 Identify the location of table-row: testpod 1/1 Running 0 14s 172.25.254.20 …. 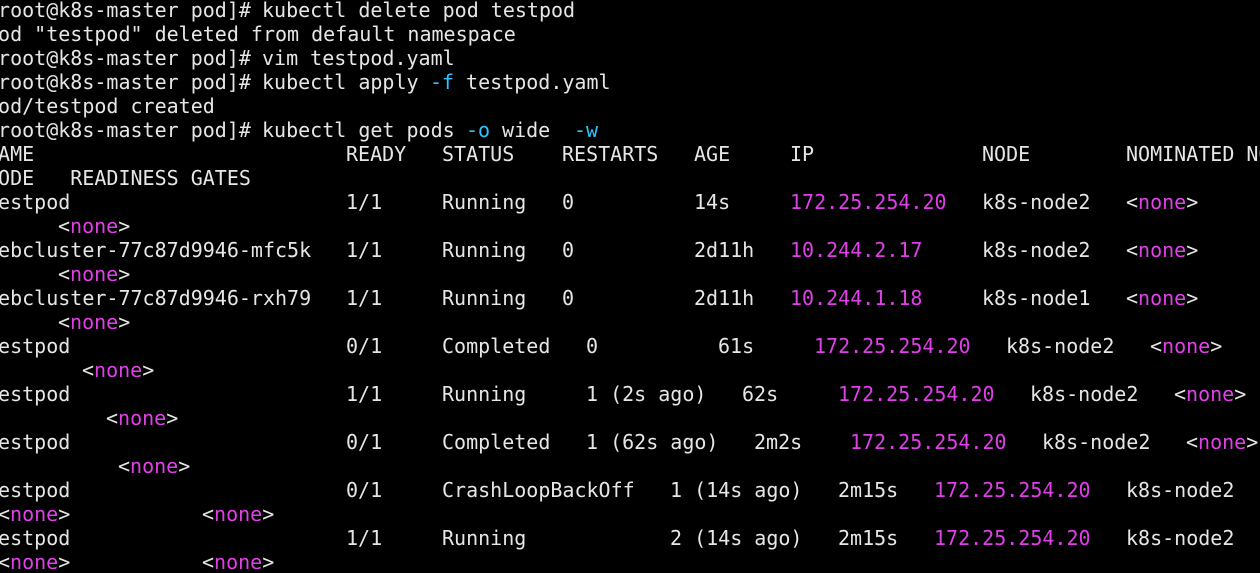
(599, 202).